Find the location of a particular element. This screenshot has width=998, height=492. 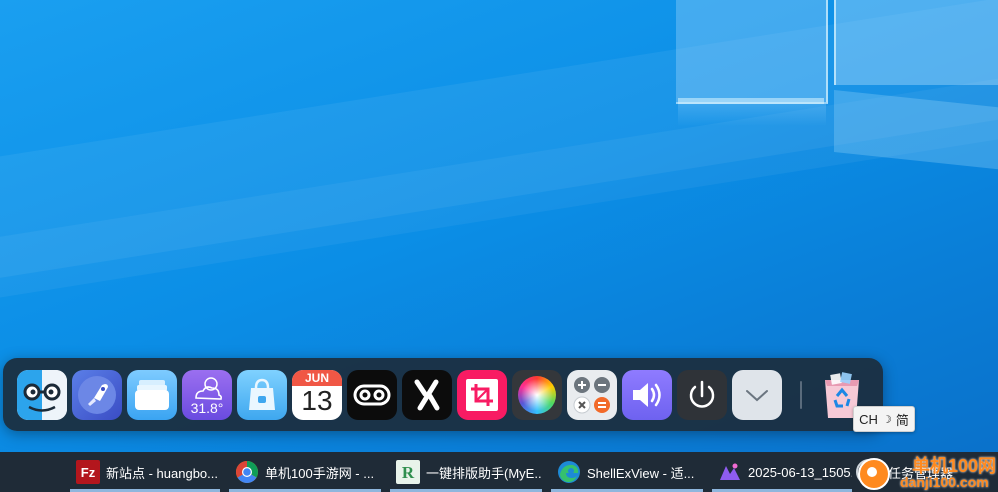

dock-separator is located at coordinates (801, 395).